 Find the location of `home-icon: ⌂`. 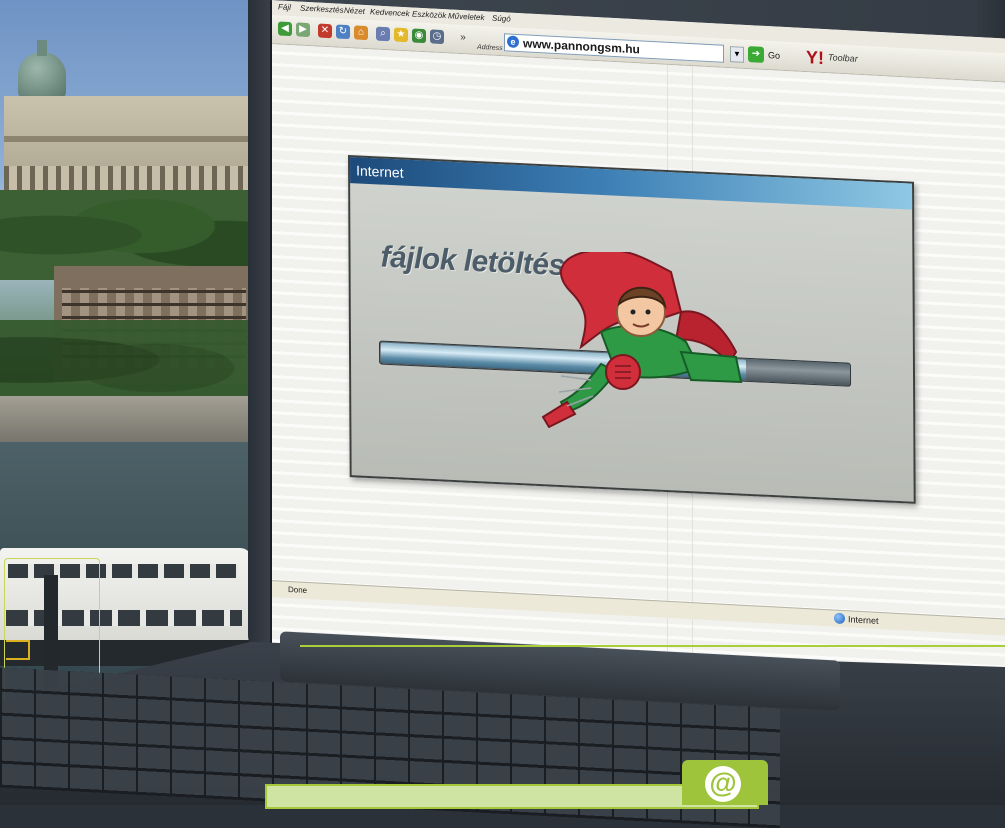

home-icon: ⌂ is located at coordinates (361, 33).